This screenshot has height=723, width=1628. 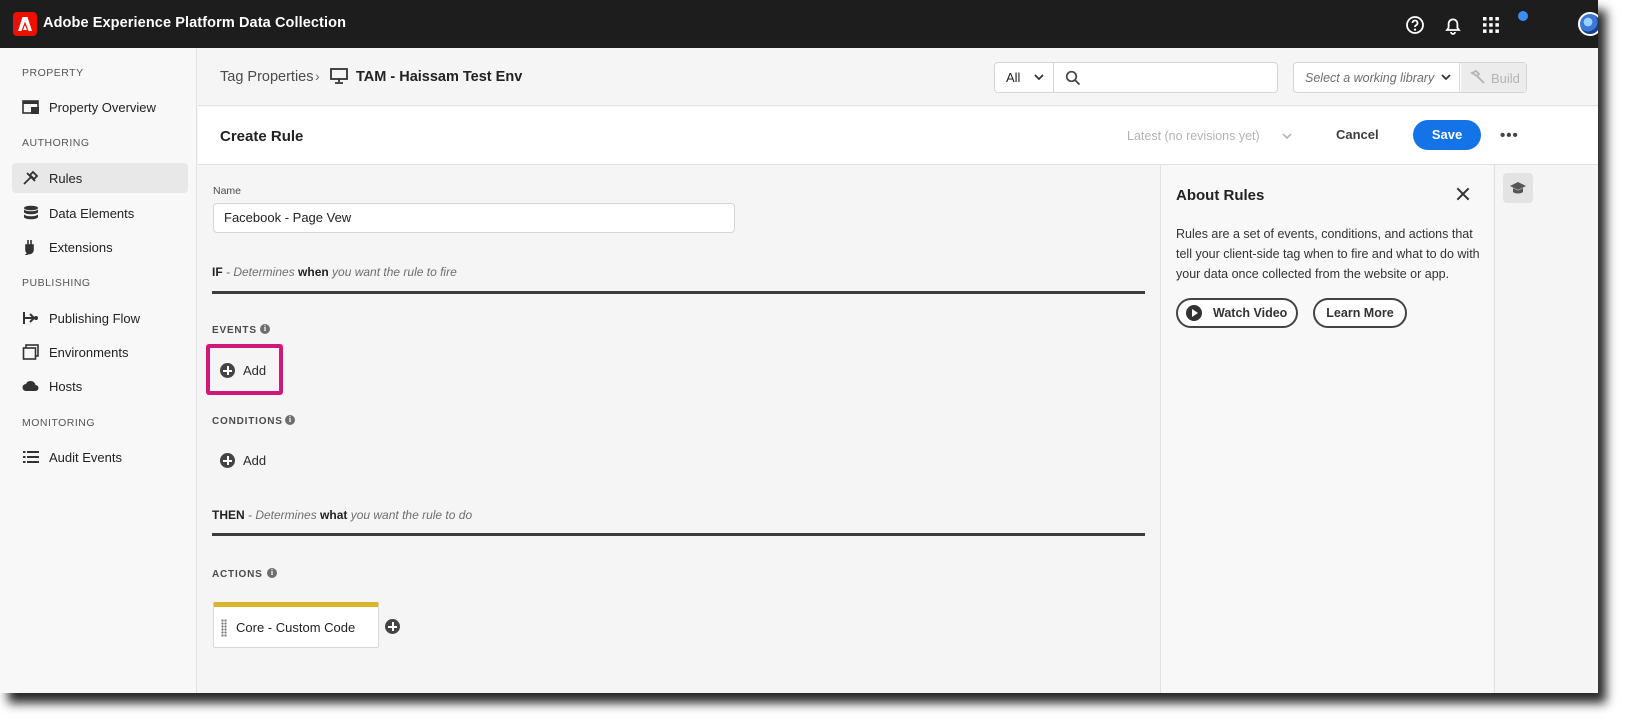 What do you see at coordinates (85, 457) in the screenshot?
I see `sidebar-item-label: Audit Events` at bounding box center [85, 457].